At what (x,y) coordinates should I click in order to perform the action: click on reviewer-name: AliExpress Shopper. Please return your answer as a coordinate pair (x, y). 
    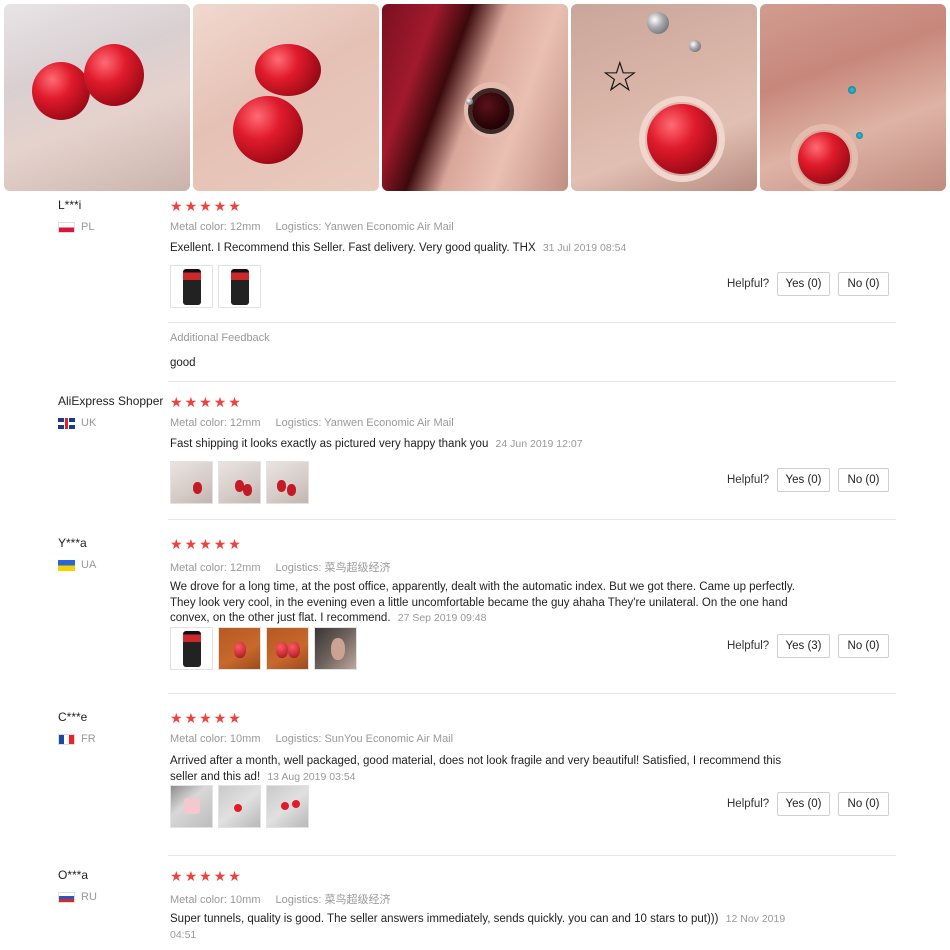
    Looking at the image, I should click on (111, 401).